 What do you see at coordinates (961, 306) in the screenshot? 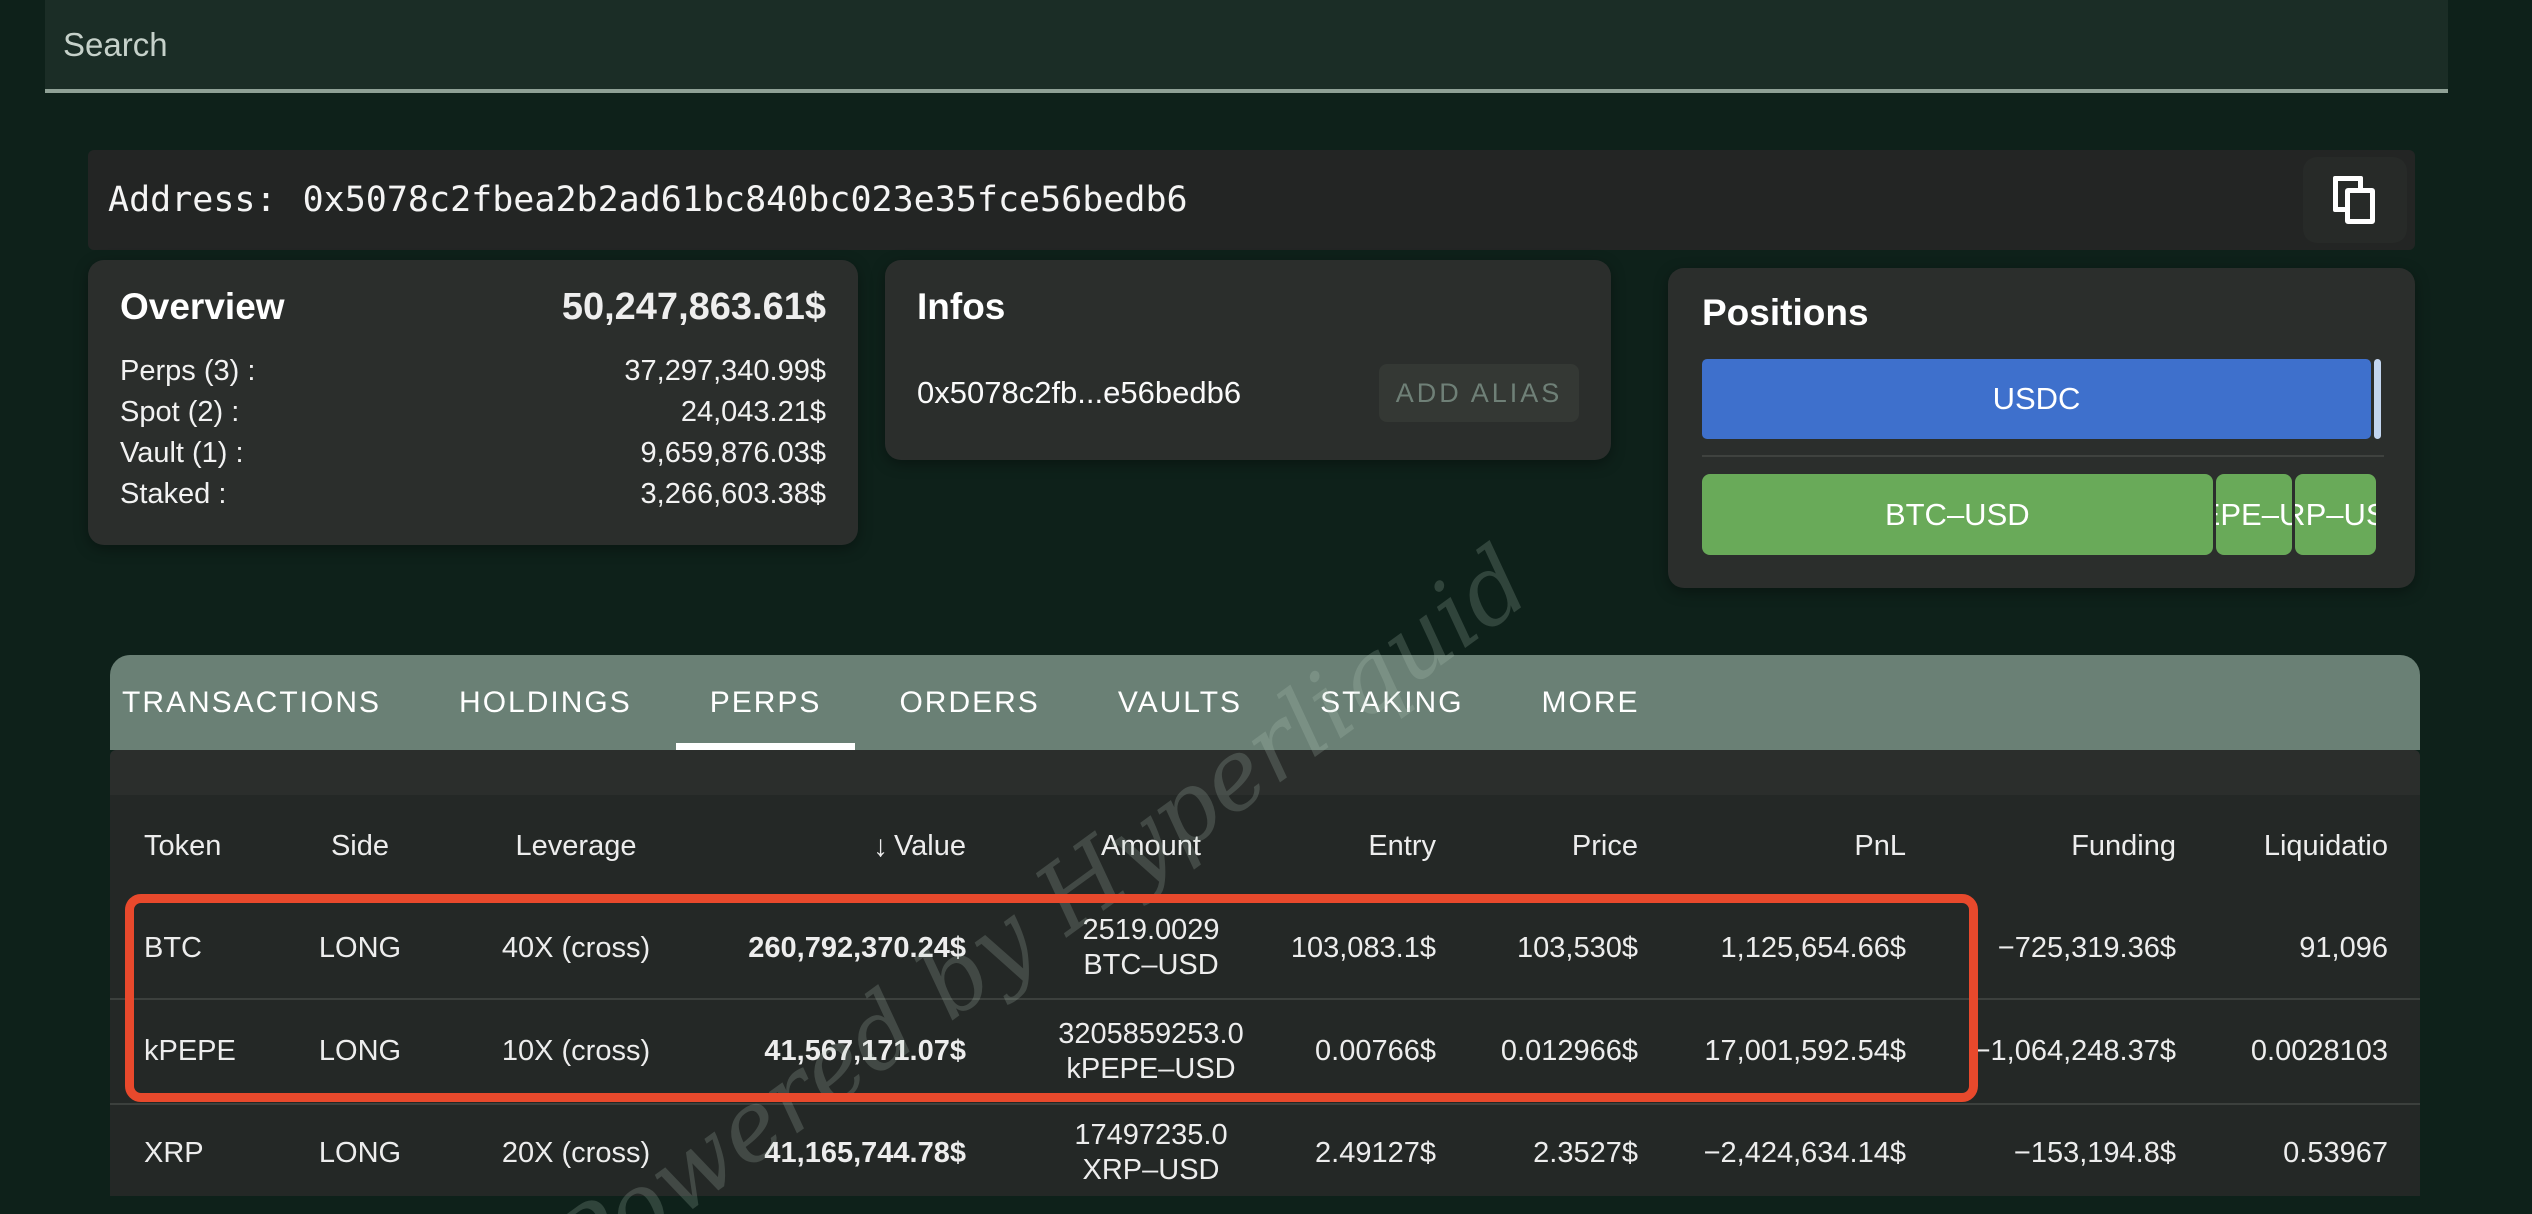
I see `infos-title: Infos` at bounding box center [961, 306].